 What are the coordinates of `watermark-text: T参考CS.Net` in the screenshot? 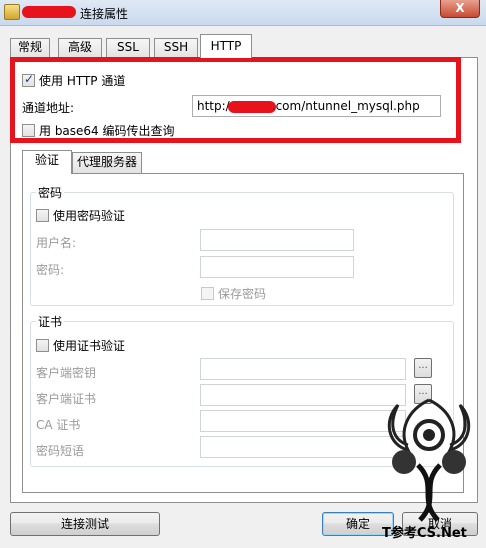 It's located at (424, 533).